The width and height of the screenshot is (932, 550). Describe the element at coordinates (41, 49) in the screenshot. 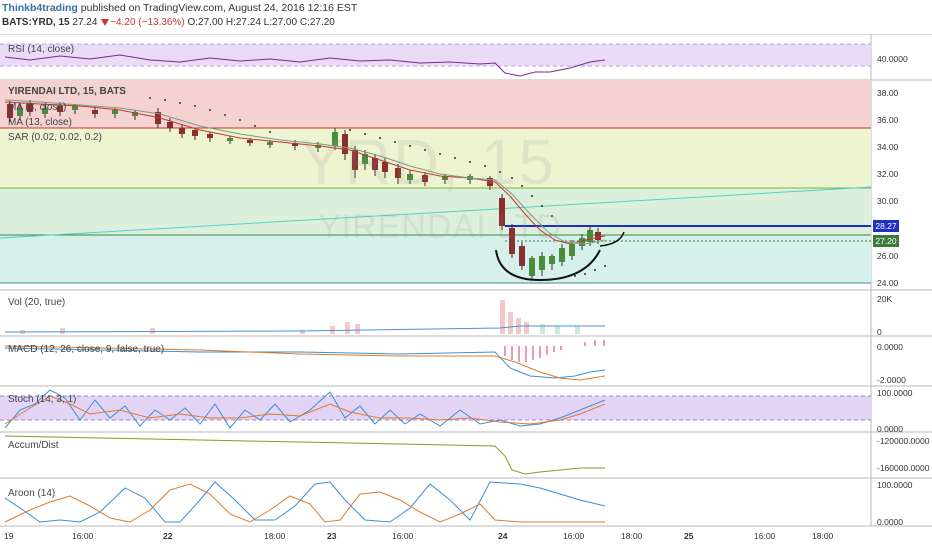

I see `rsi-label: RSI (14, close)` at that location.